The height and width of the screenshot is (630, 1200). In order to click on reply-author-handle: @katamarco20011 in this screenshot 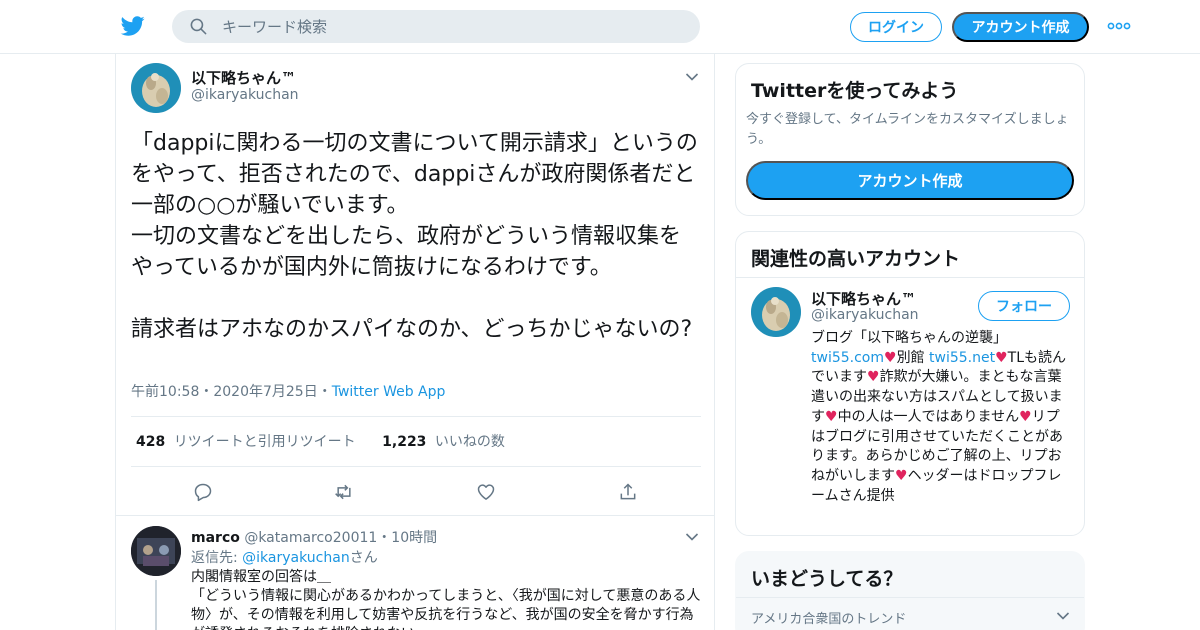, I will do `click(310, 538)`.